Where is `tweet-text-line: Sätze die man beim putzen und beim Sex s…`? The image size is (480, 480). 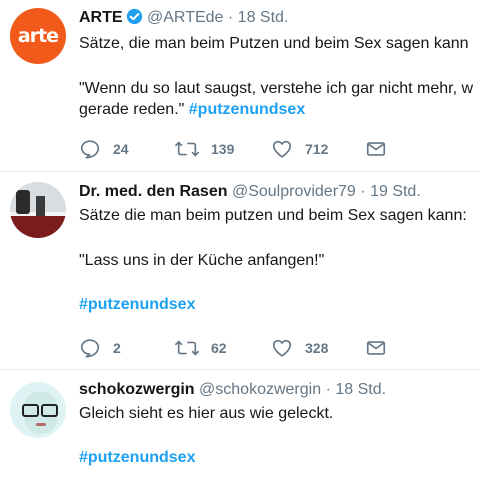
tweet-text-line: Sätze die man beim putzen und beim Sex s… is located at coordinates (273, 215).